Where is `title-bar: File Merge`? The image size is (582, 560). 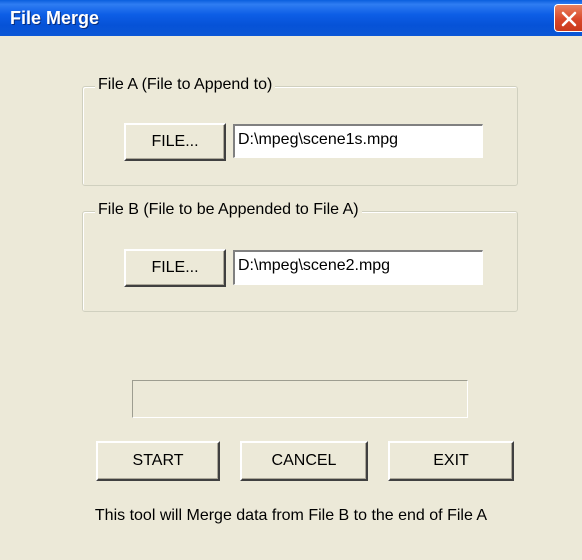
title-bar: File Merge is located at coordinates (291, 18).